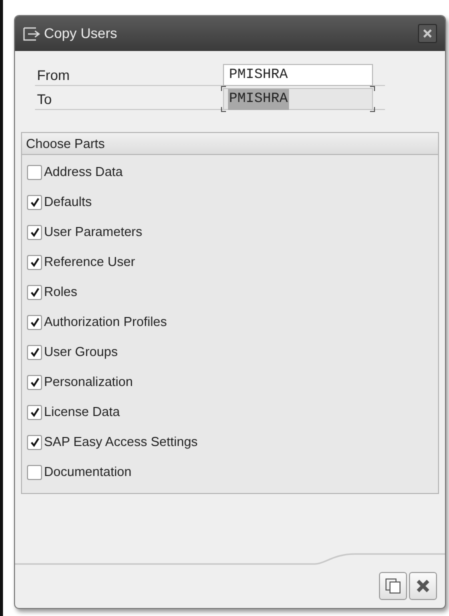  I want to click on cancel-button, so click(423, 586).